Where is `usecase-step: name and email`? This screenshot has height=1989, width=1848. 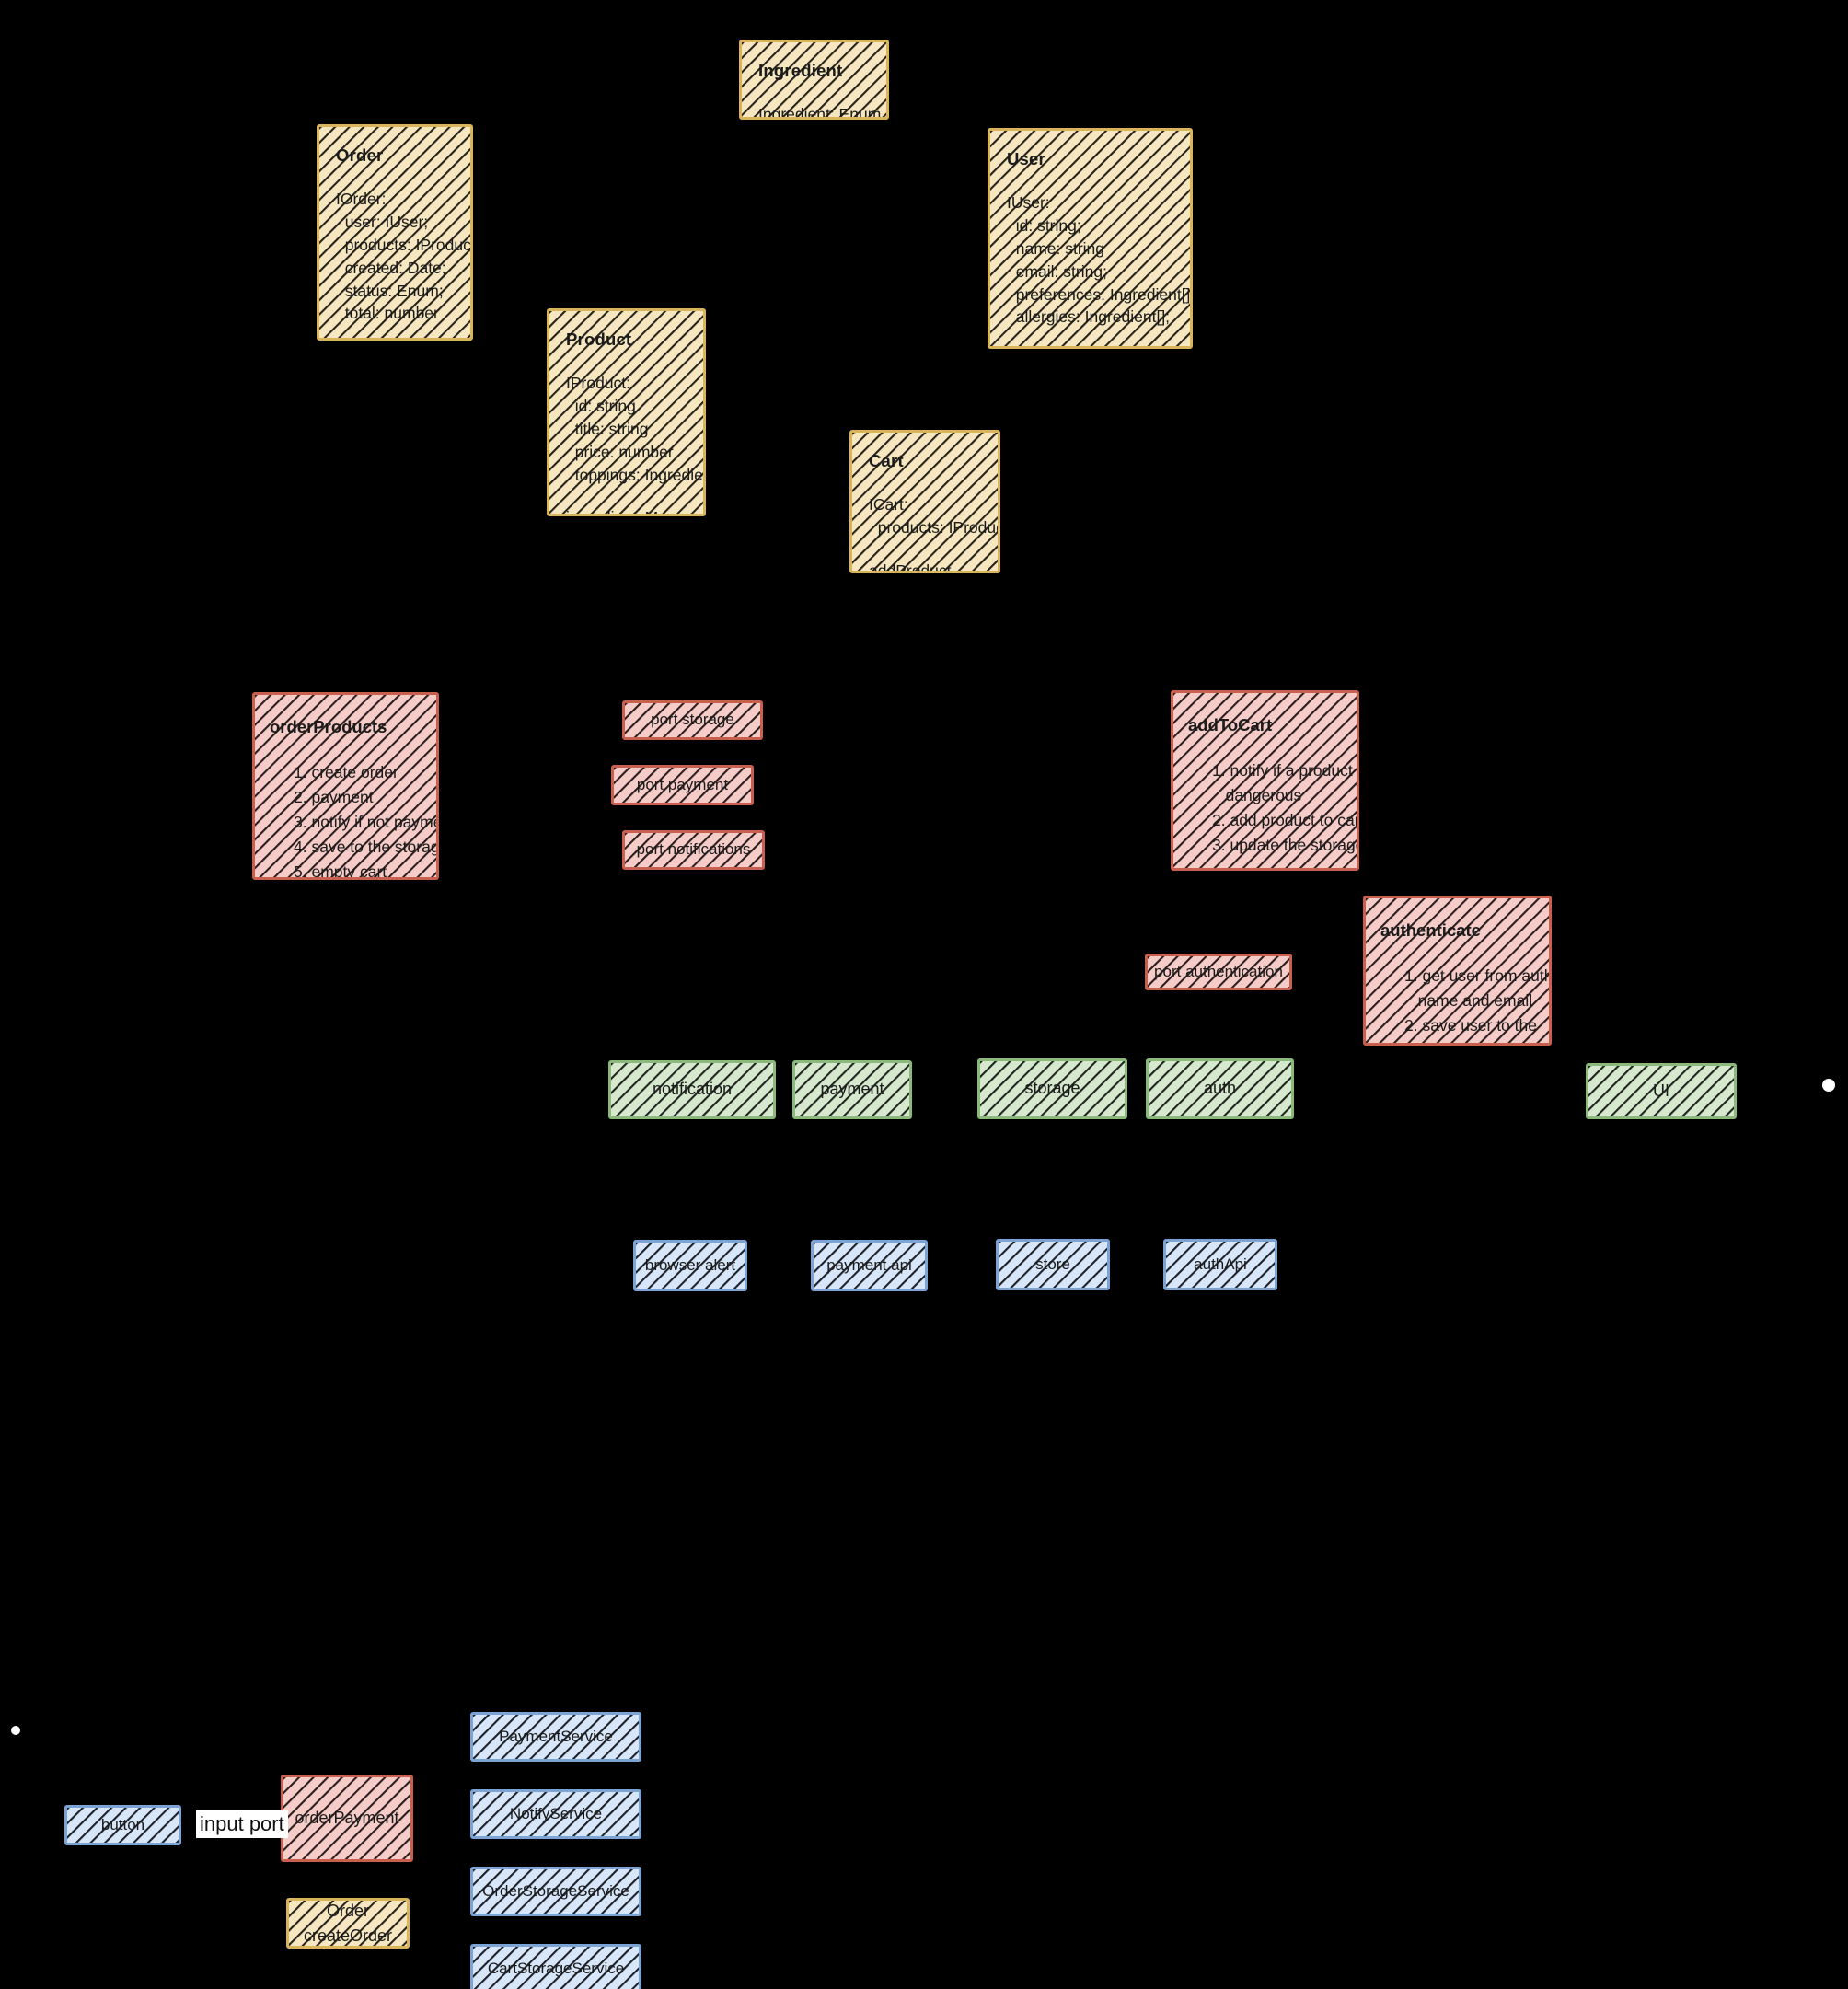 usecase-step: name and email is located at coordinates (1468, 1001).